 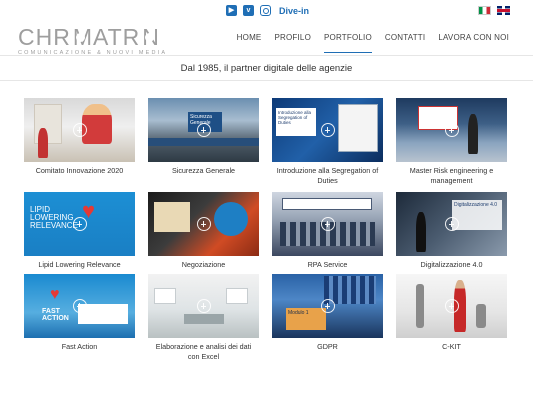 I want to click on english-flag-icon, so click(x=503, y=10).